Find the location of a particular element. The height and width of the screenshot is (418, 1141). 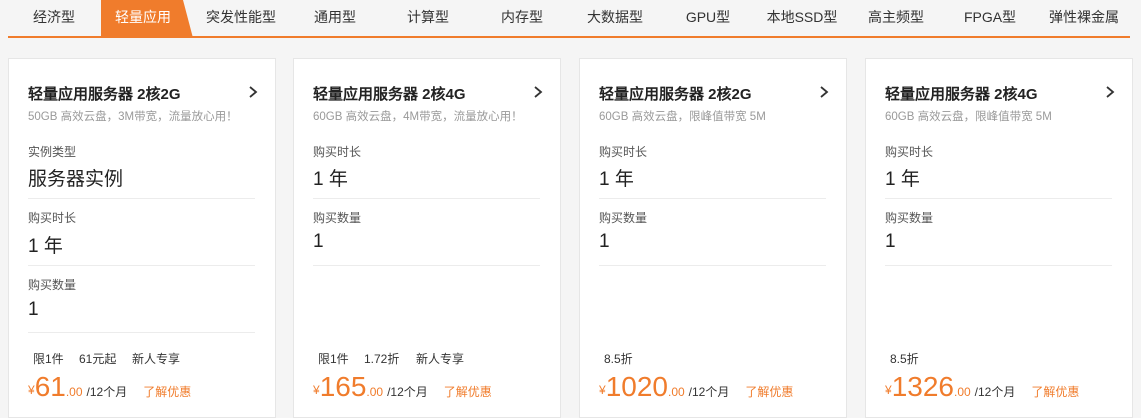

tab-local-ssd: 本地SSD型 is located at coordinates (802, 18).